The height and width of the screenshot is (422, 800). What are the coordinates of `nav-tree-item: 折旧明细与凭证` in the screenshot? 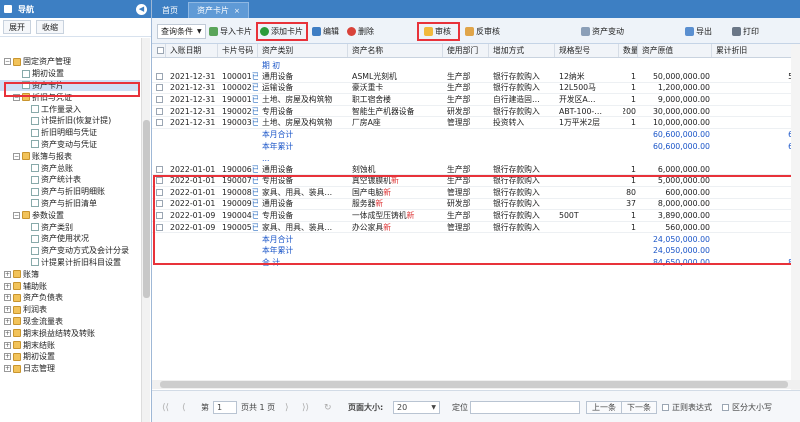 It's located at (70, 133).